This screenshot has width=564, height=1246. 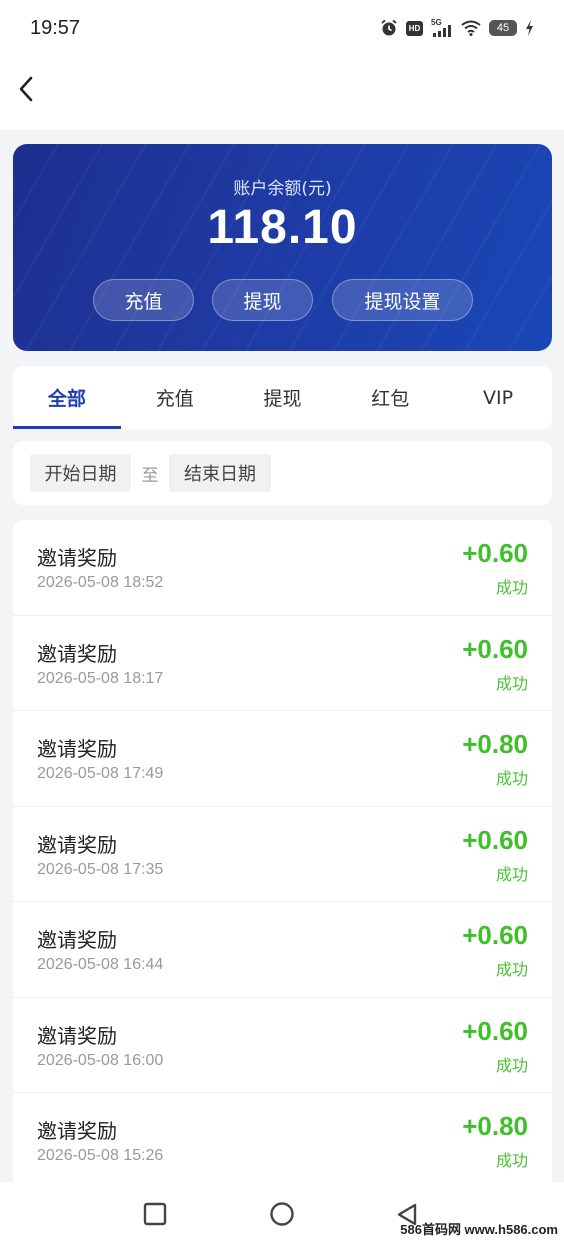 What do you see at coordinates (220, 473) in the screenshot?
I see `end-date-picker: 结束日期` at bounding box center [220, 473].